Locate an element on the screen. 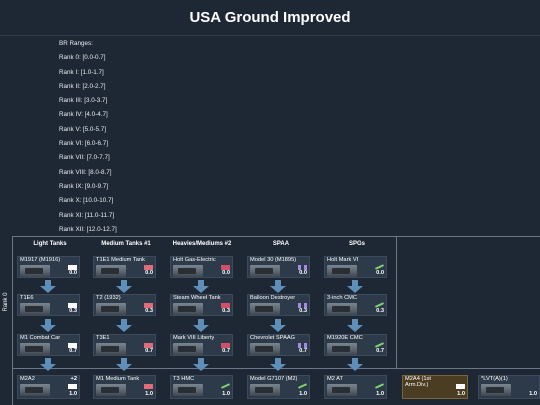 This screenshot has height=405, width=540. rank-1-label-bar is located at coordinates (6, 387).